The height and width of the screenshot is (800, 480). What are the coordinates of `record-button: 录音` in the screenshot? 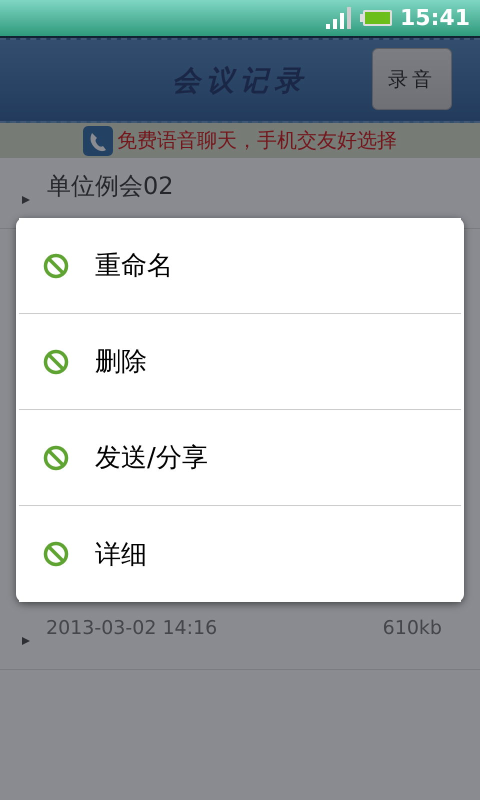 It's located at (412, 79).